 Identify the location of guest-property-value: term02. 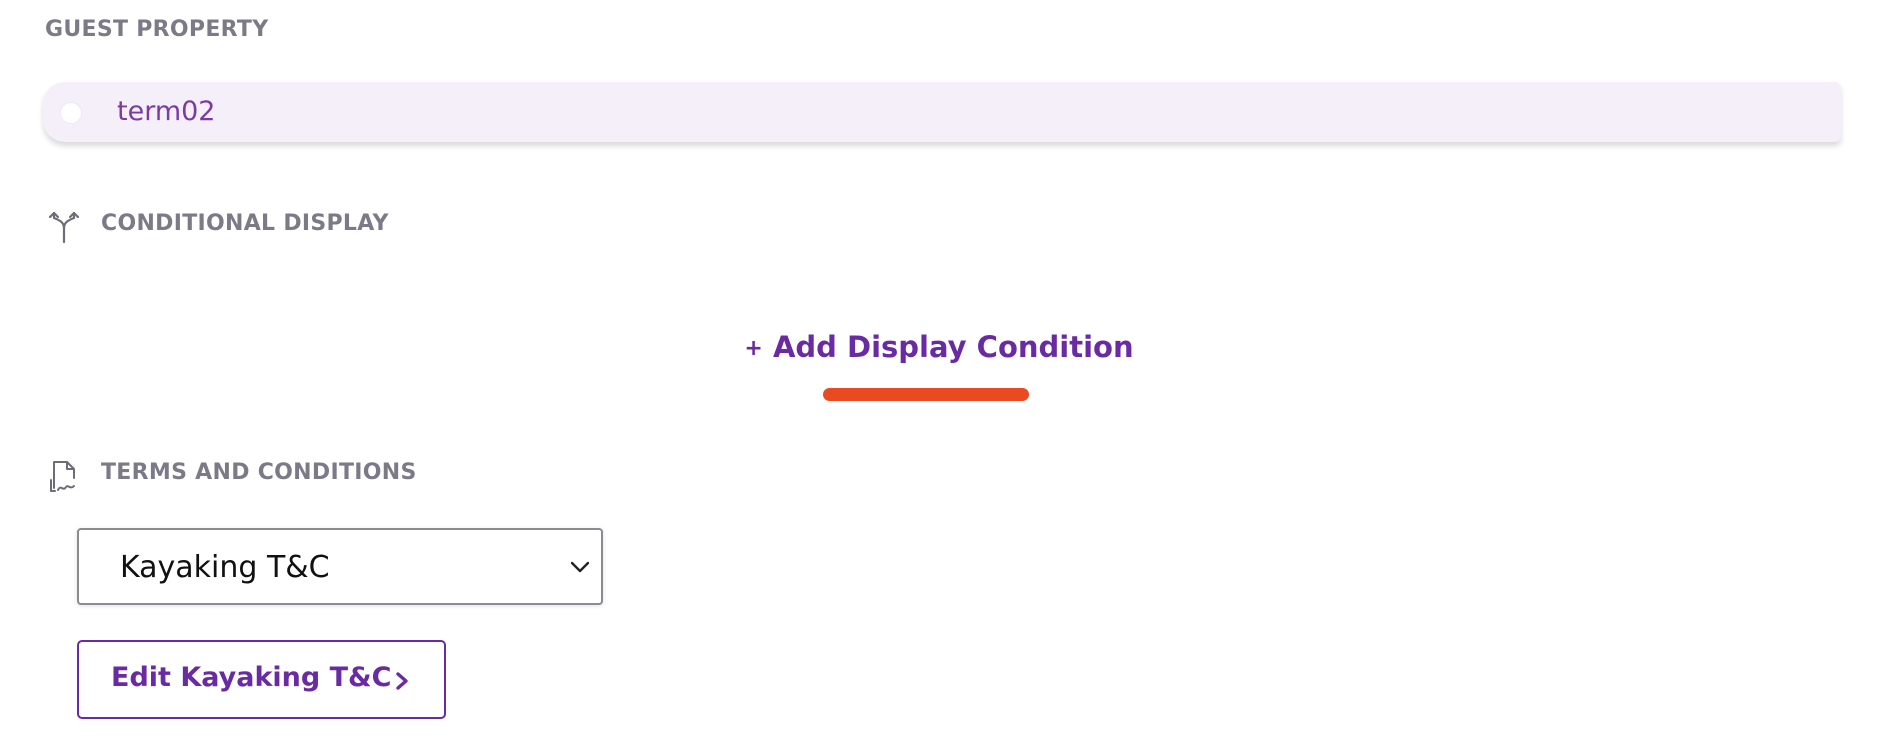
(166, 111).